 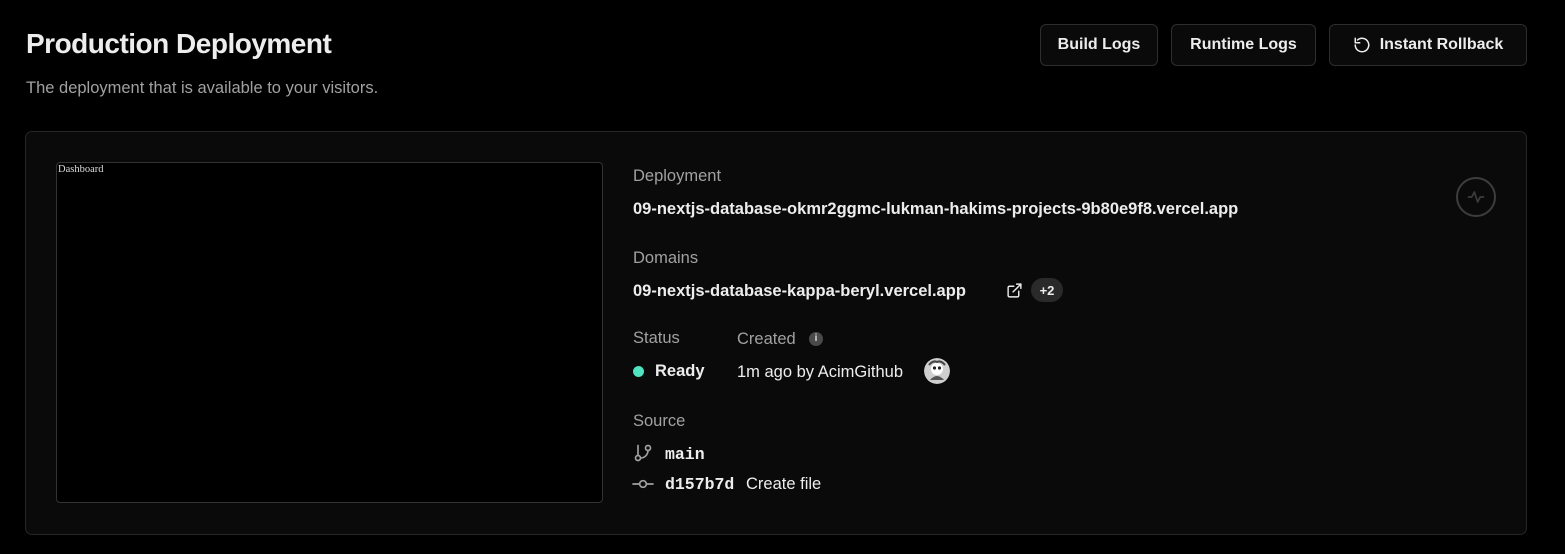 What do you see at coordinates (1362, 45) in the screenshot?
I see `rotate-ccw-icon` at bounding box center [1362, 45].